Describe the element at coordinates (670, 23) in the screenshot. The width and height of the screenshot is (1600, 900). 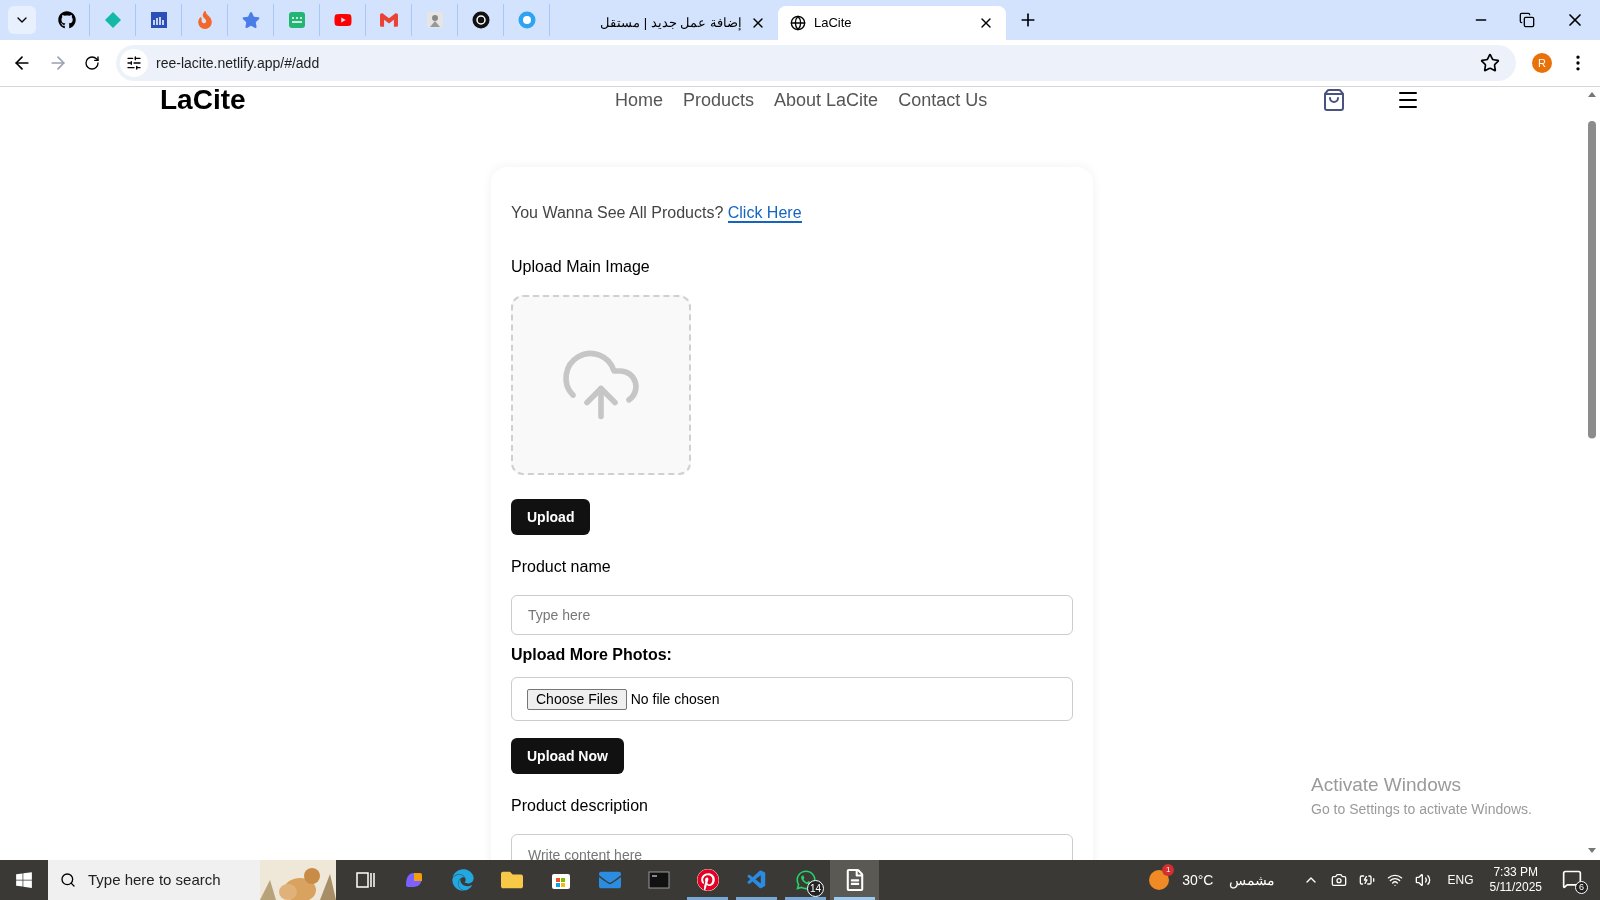
I see `tab-title: إضافة عمل جديد | مستقل` at that location.